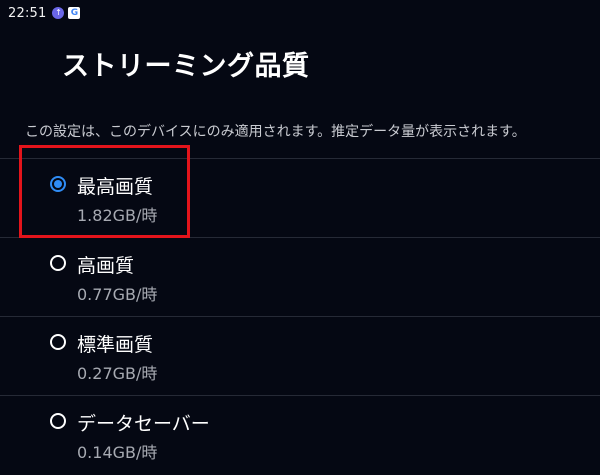 The height and width of the screenshot is (475, 600). What do you see at coordinates (115, 345) in the screenshot?
I see `option-label: 標準画質` at bounding box center [115, 345].